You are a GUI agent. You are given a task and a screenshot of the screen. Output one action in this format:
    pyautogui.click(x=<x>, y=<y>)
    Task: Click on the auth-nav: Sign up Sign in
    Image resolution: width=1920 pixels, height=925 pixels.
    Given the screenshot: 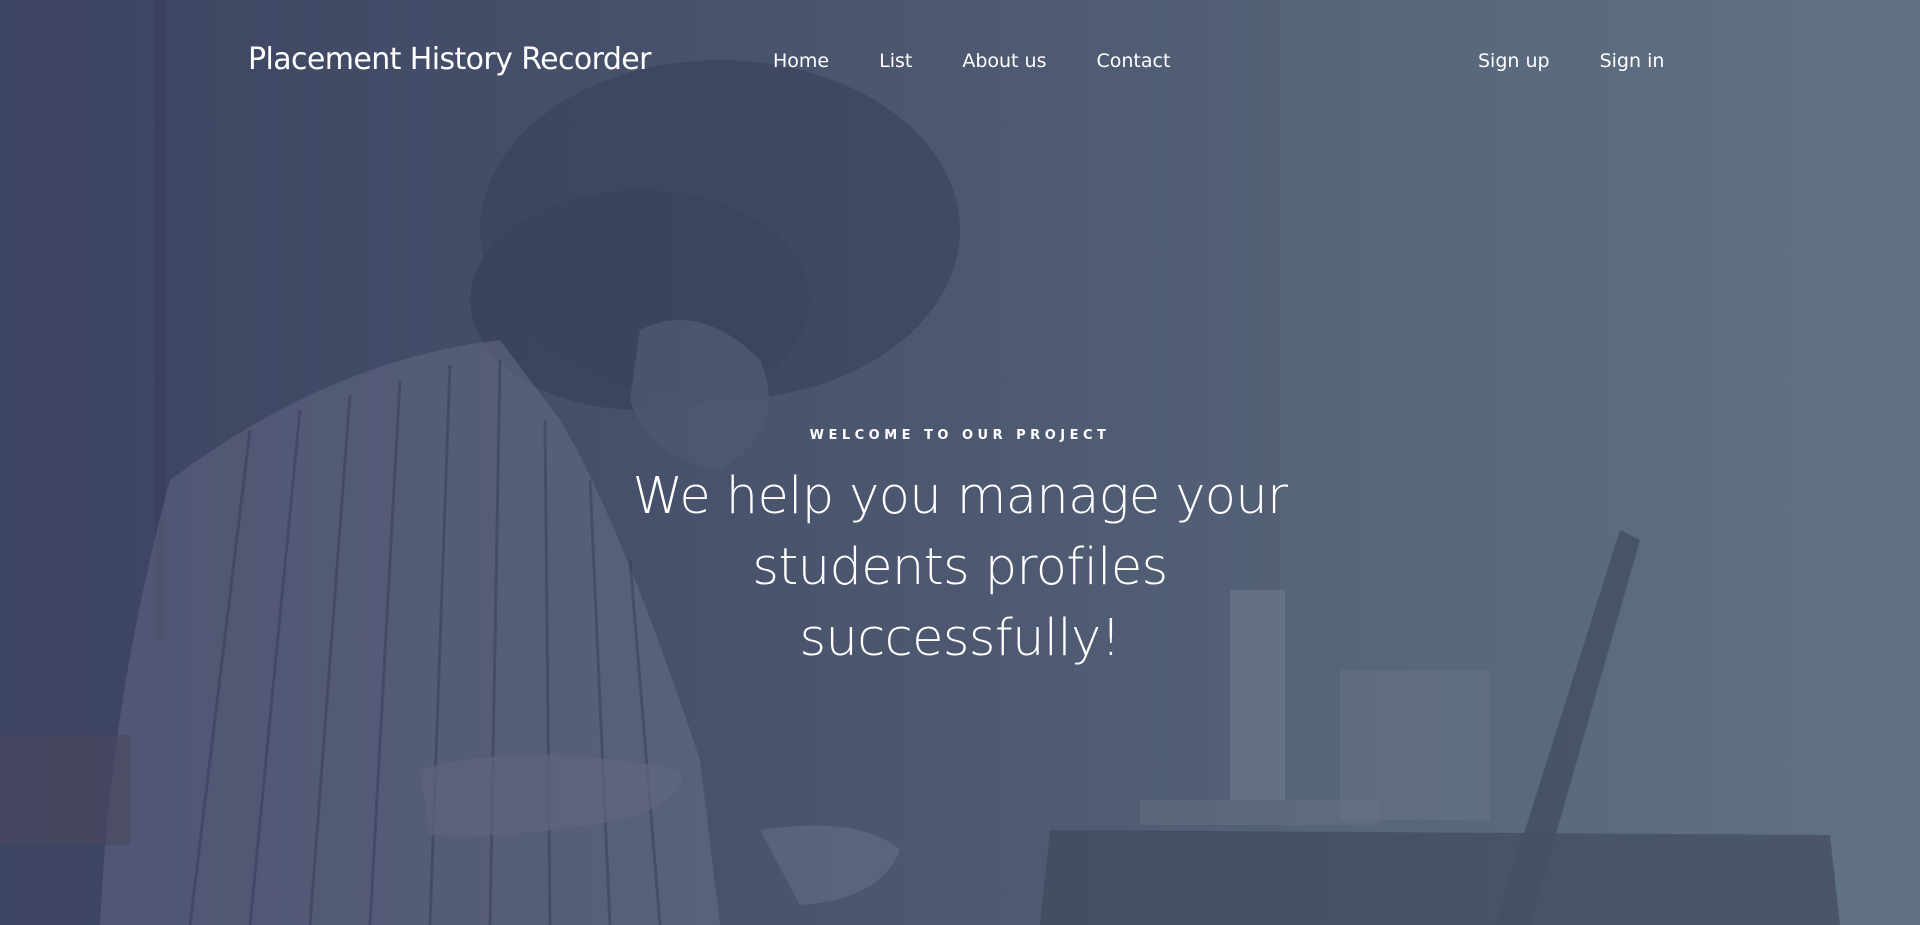 What is the action you would take?
    pyautogui.click(x=1596, y=61)
    